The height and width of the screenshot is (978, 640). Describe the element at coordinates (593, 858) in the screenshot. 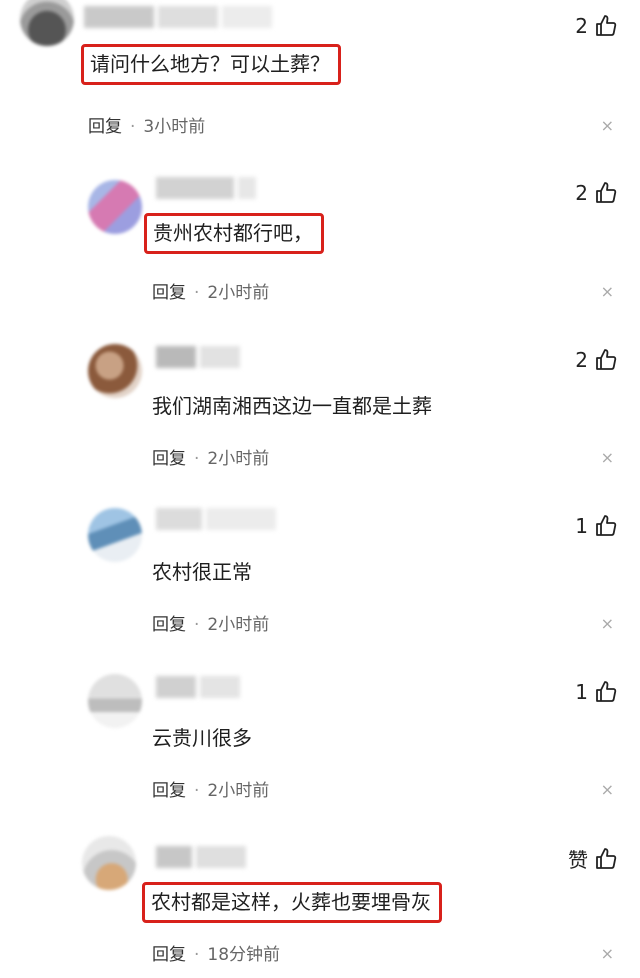

I see `like-button: 赞` at that location.